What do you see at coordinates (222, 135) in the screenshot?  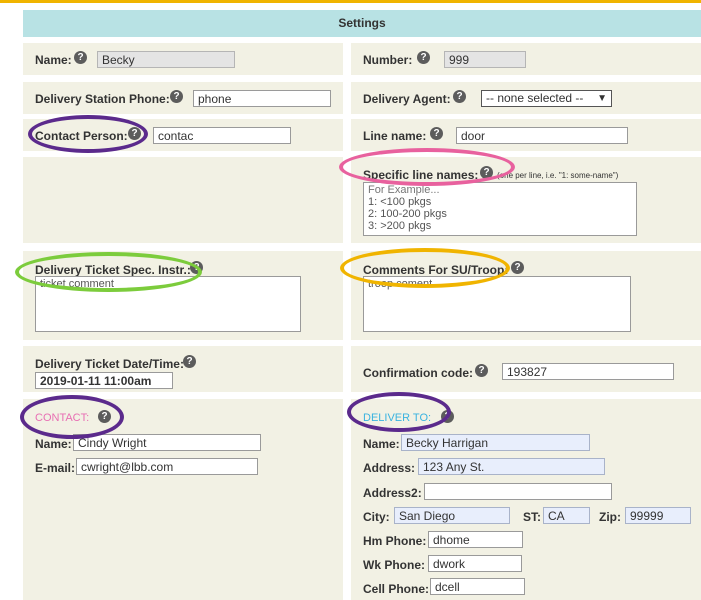 I see `contact-person-input` at bounding box center [222, 135].